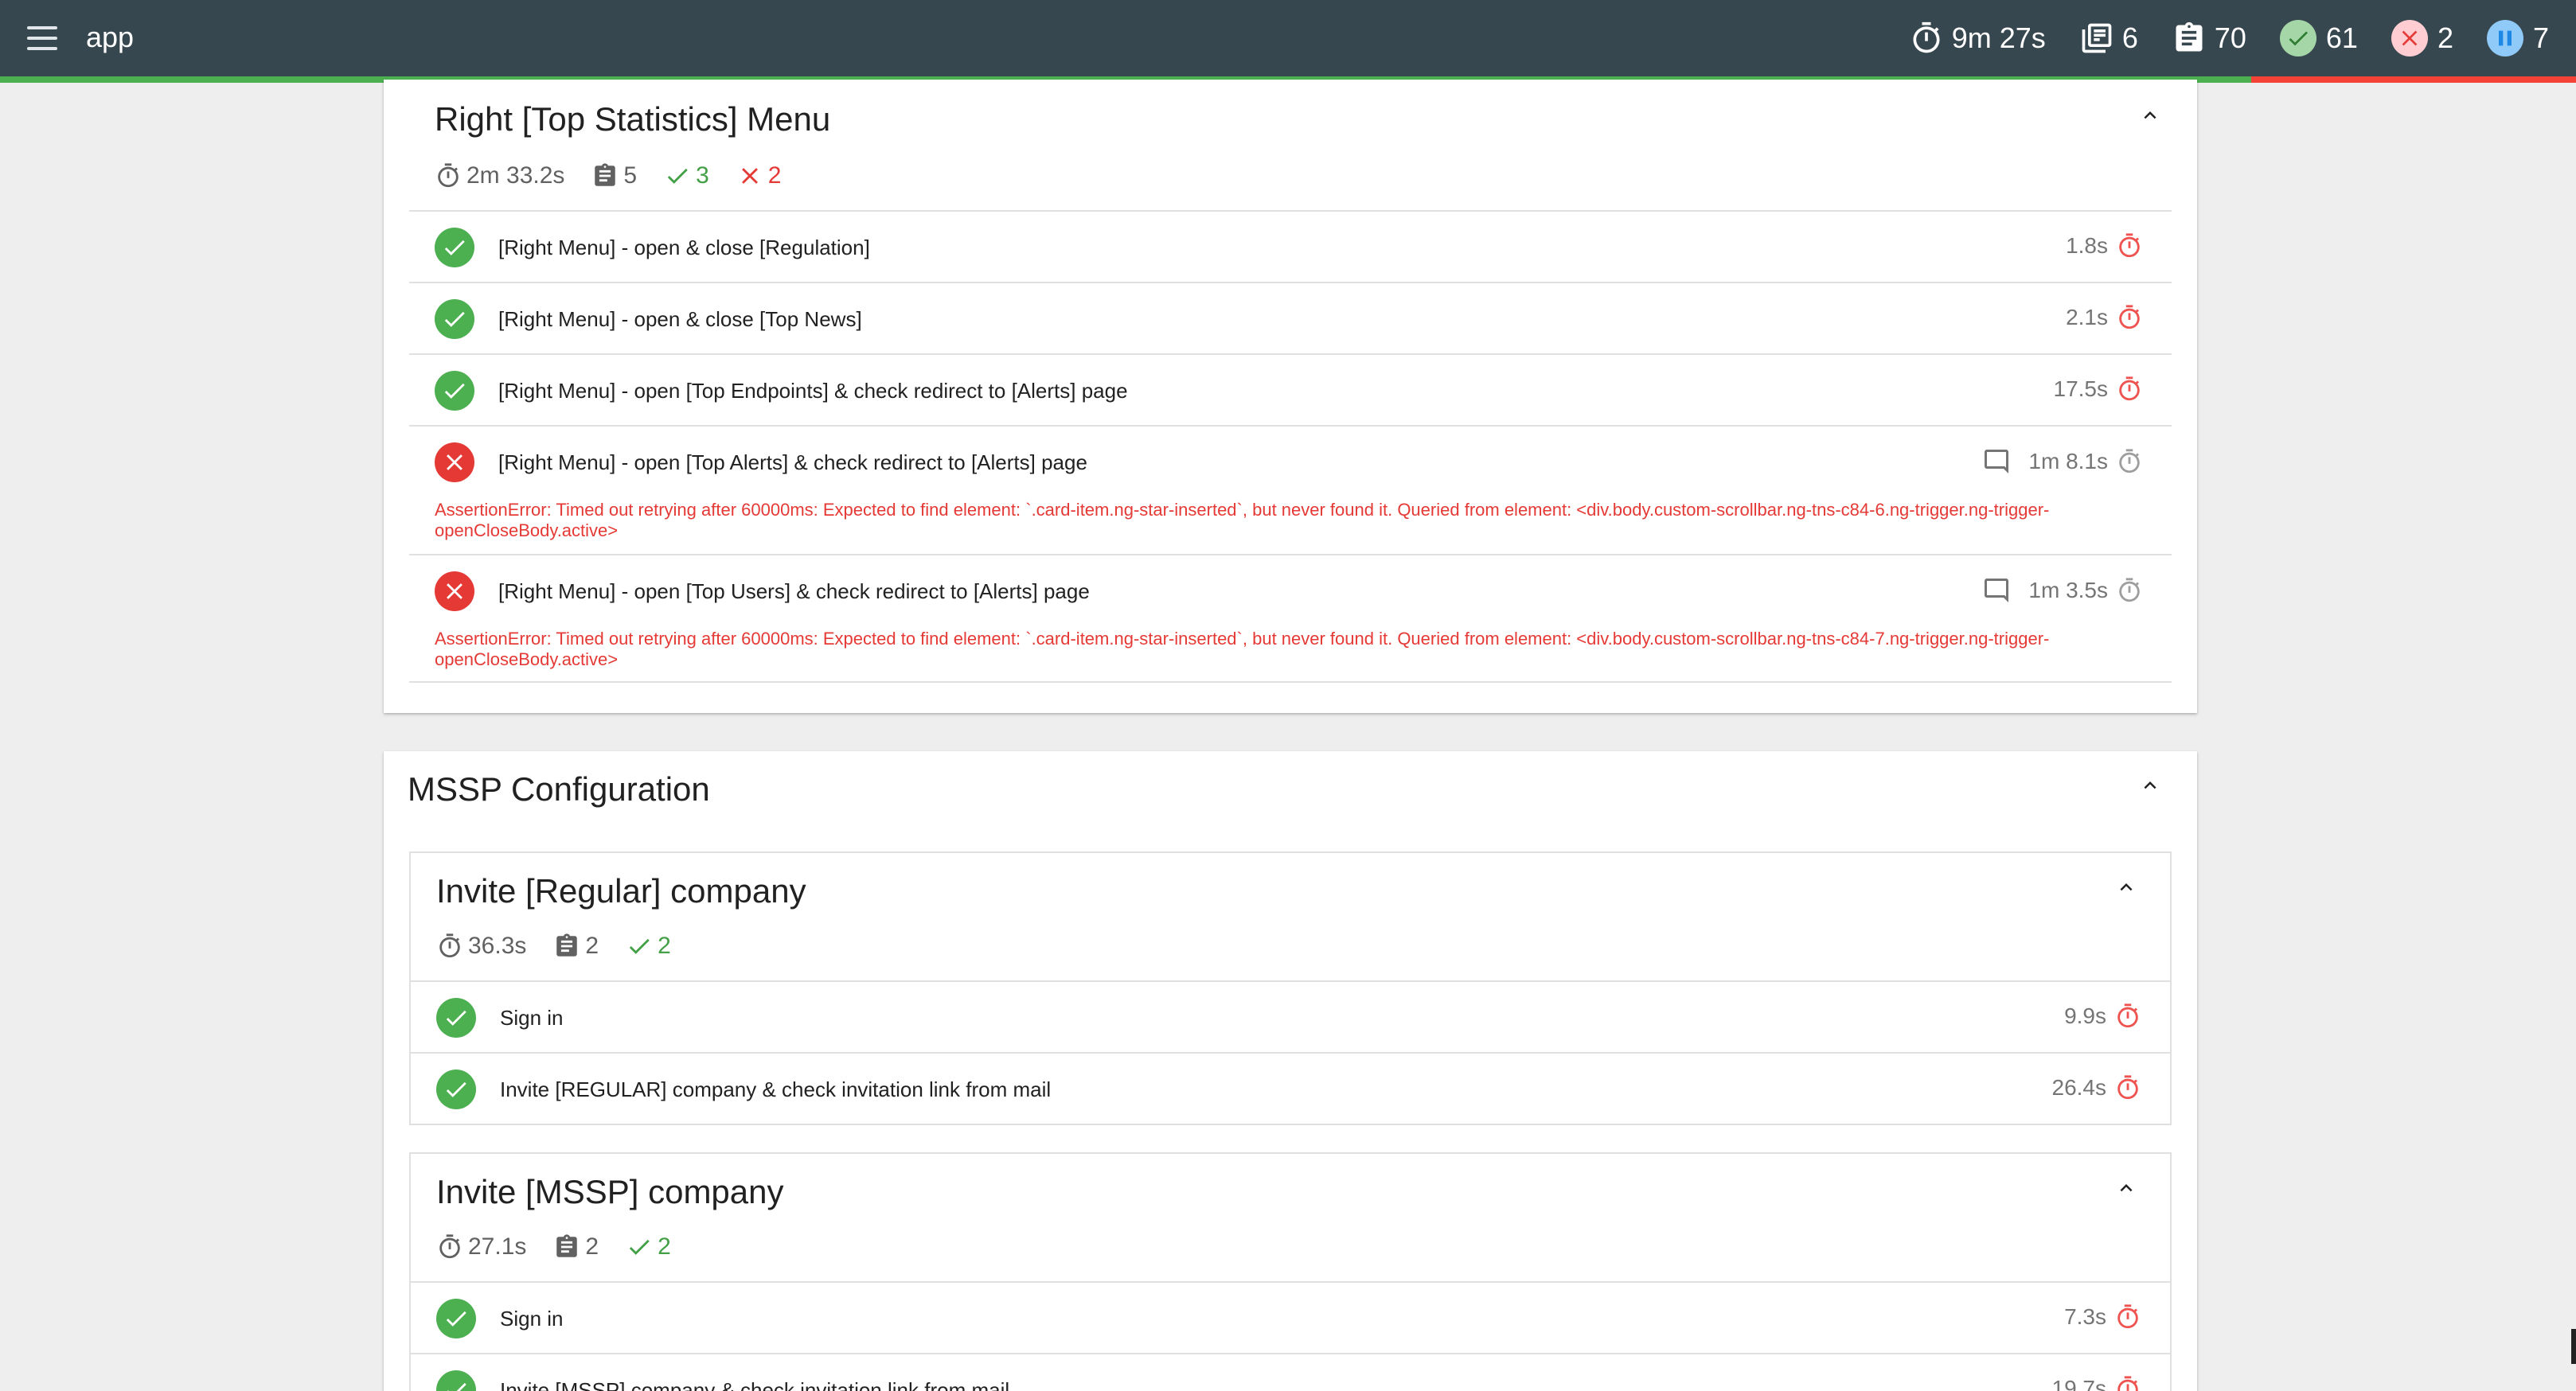 The width and height of the screenshot is (2576, 1391). Describe the element at coordinates (2096, 38) in the screenshot. I see `library-books-icon` at that location.